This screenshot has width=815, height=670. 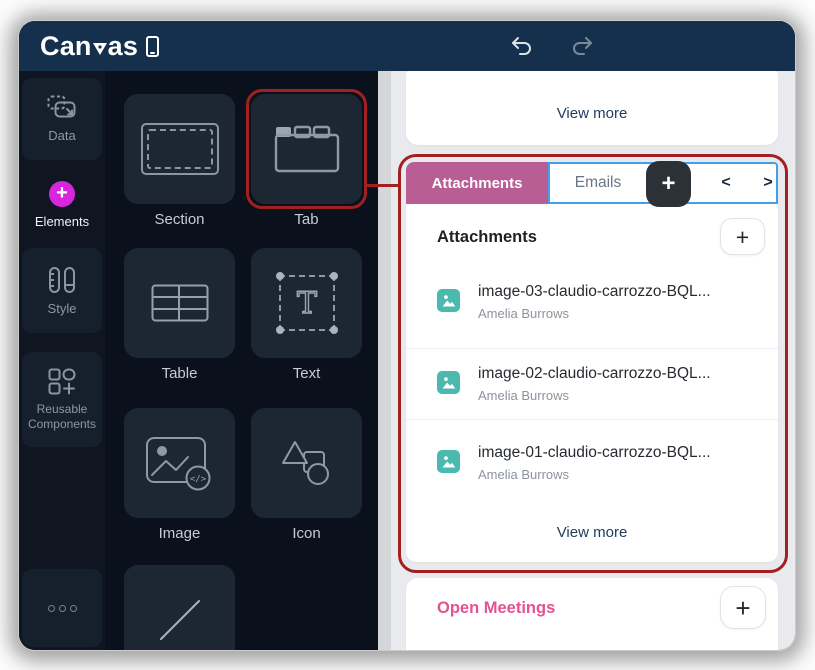 What do you see at coordinates (179, 620) in the screenshot?
I see `line-icon` at bounding box center [179, 620].